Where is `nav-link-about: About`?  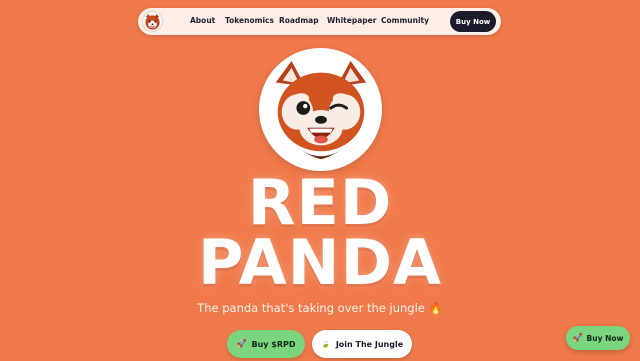 nav-link-about: About is located at coordinates (202, 20).